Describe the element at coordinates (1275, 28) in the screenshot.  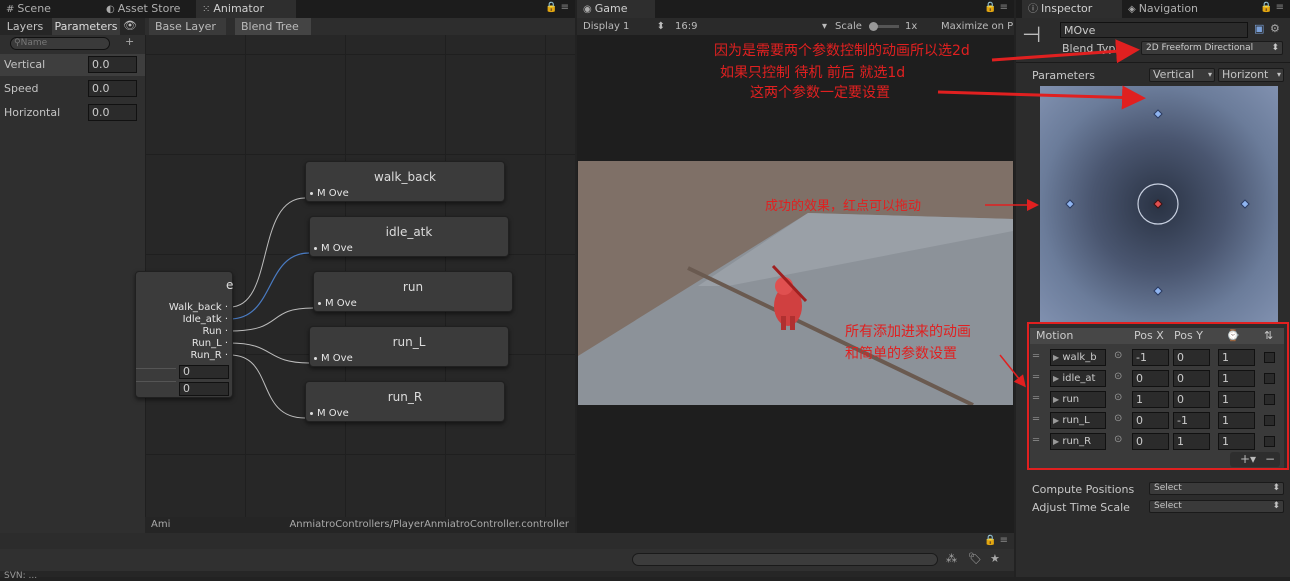
I see `gear-icon: ⚙` at that location.